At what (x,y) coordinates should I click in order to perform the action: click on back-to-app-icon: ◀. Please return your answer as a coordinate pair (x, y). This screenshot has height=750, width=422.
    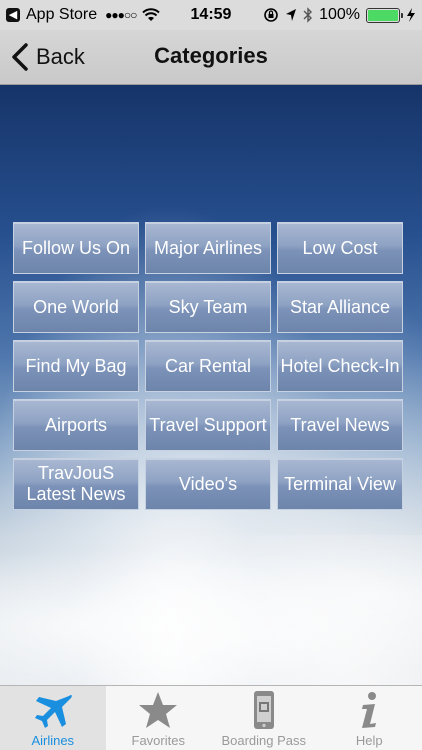
    Looking at the image, I should click on (13, 15).